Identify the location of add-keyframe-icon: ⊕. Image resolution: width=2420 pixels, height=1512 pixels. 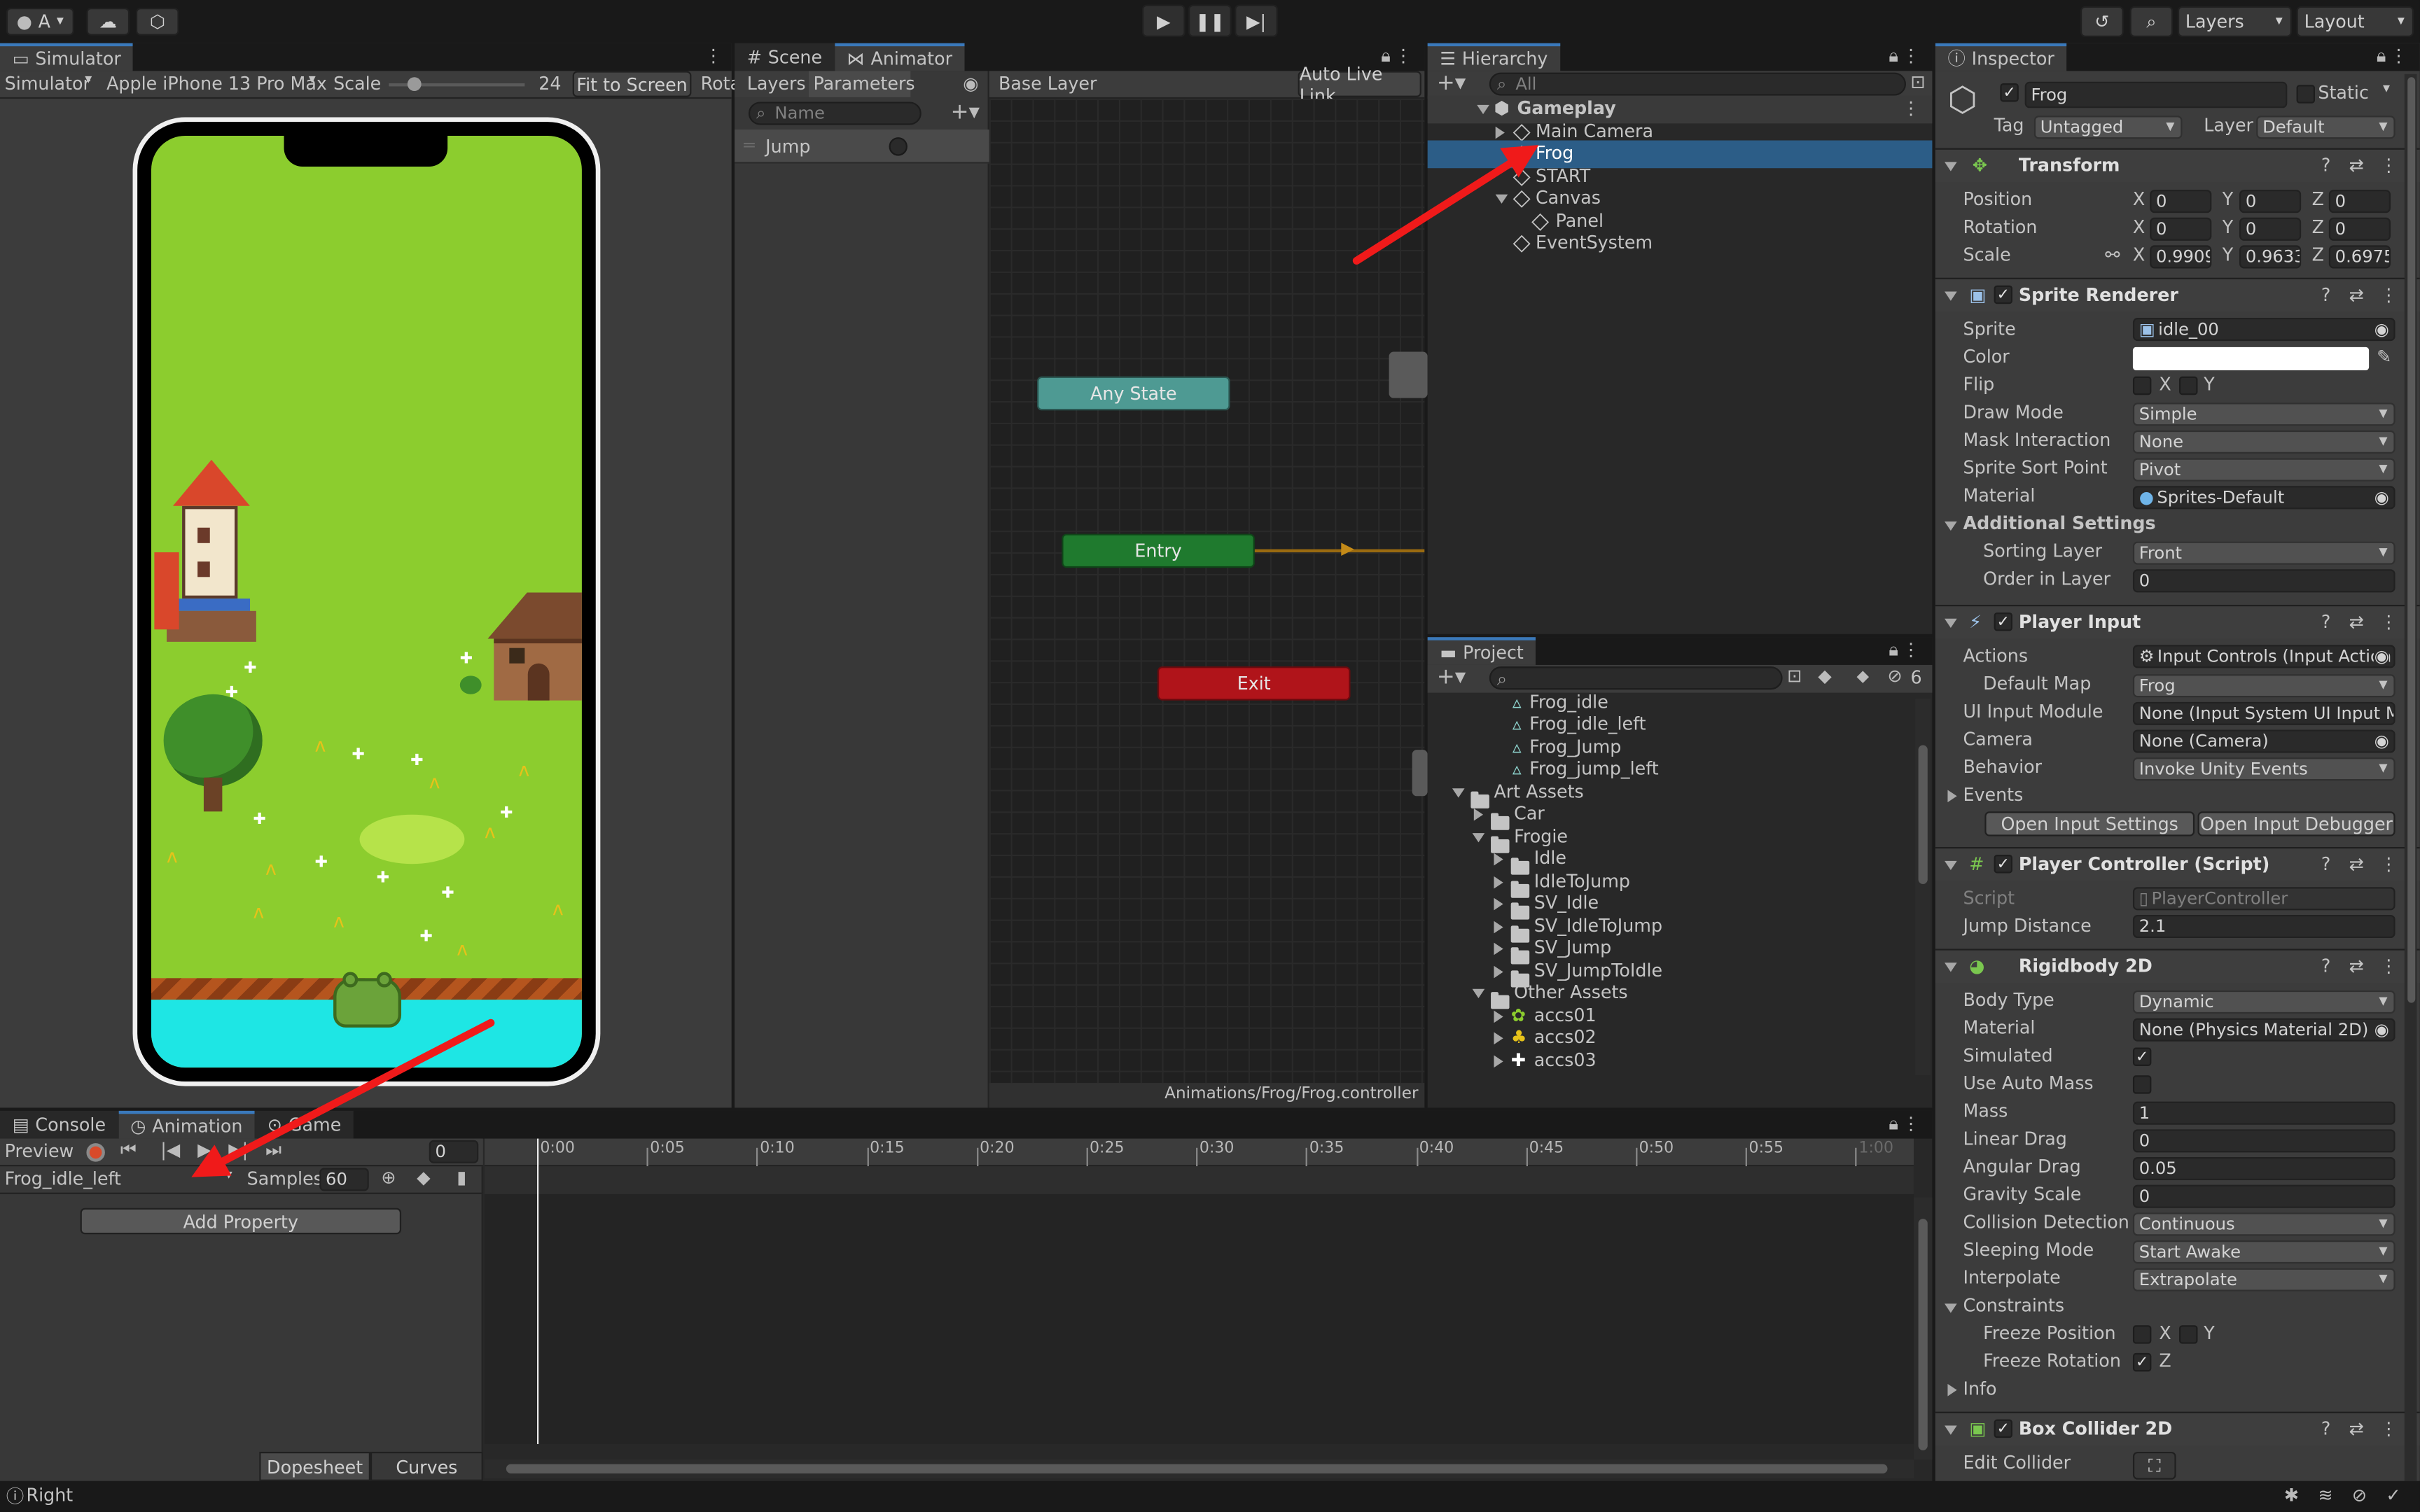
(388, 1177).